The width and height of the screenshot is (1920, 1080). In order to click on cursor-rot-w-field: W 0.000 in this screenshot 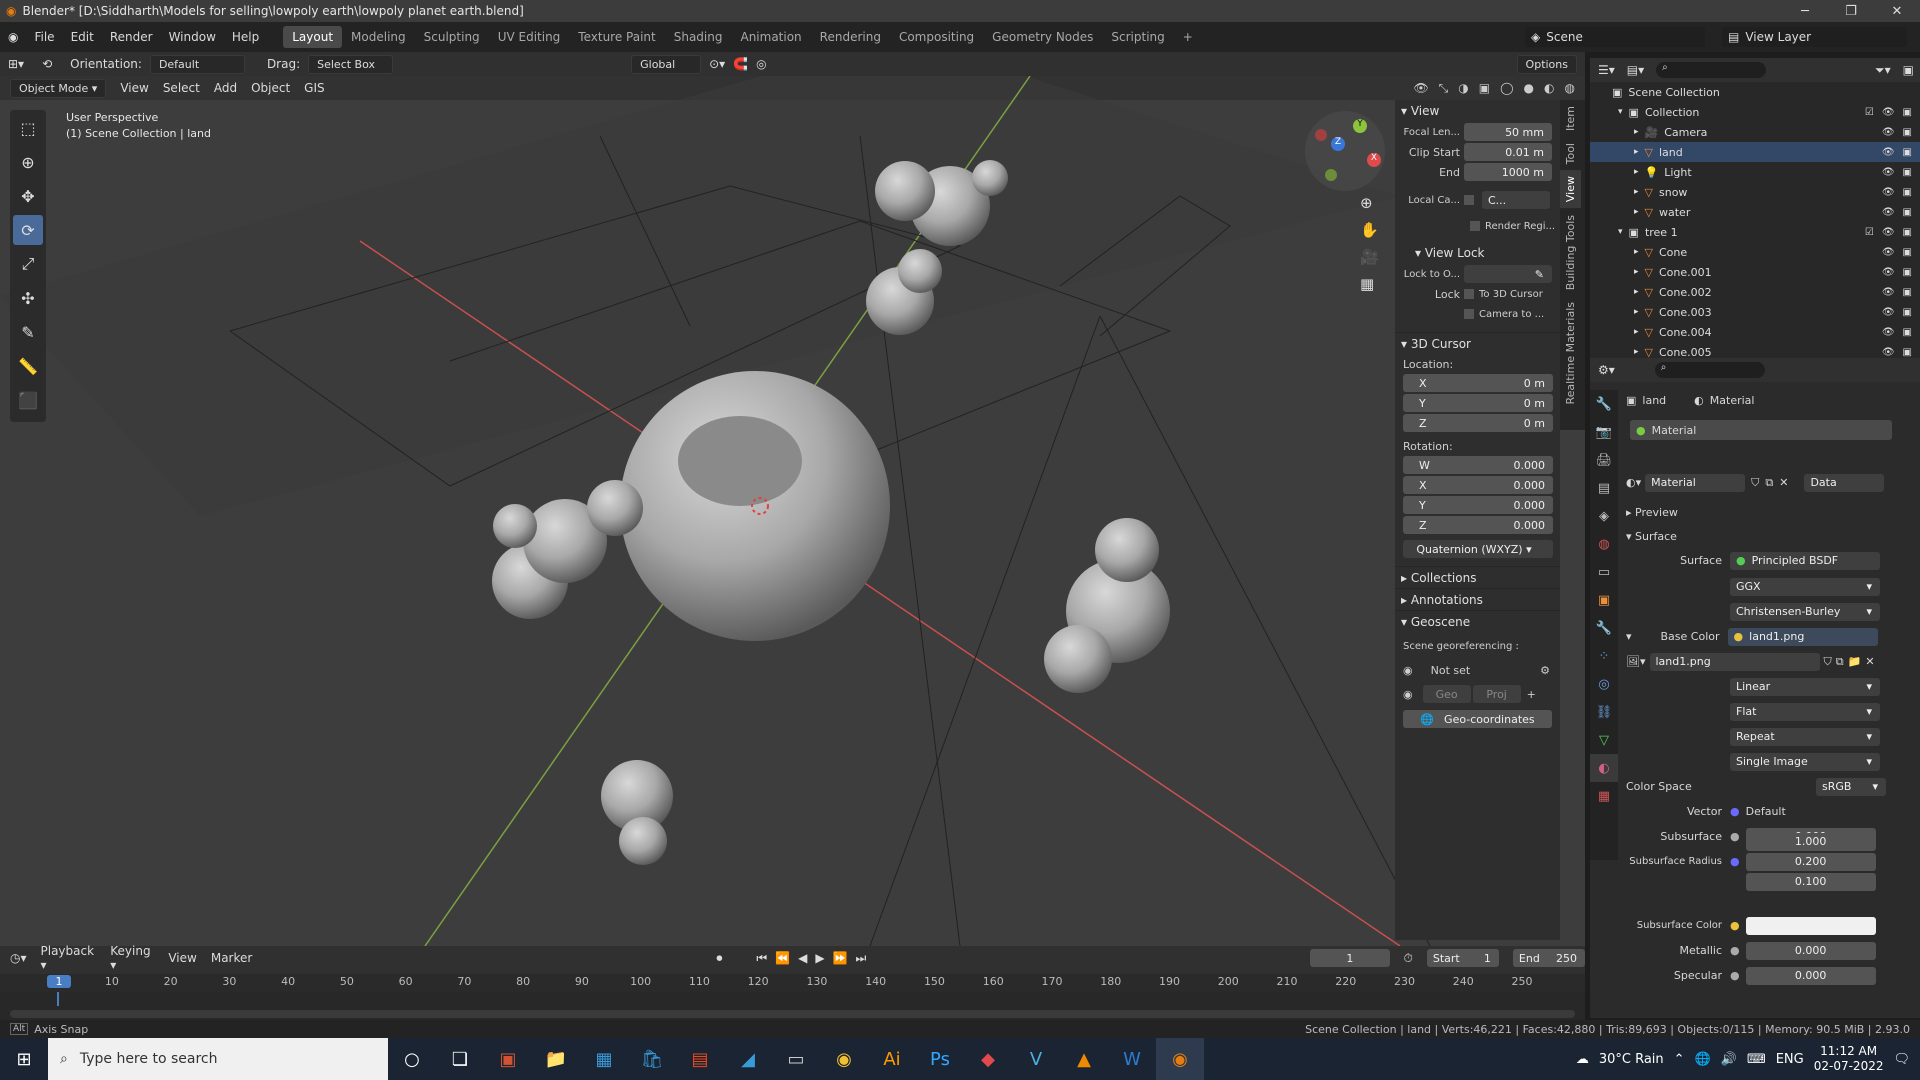, I will do `click(1478, 465)`.